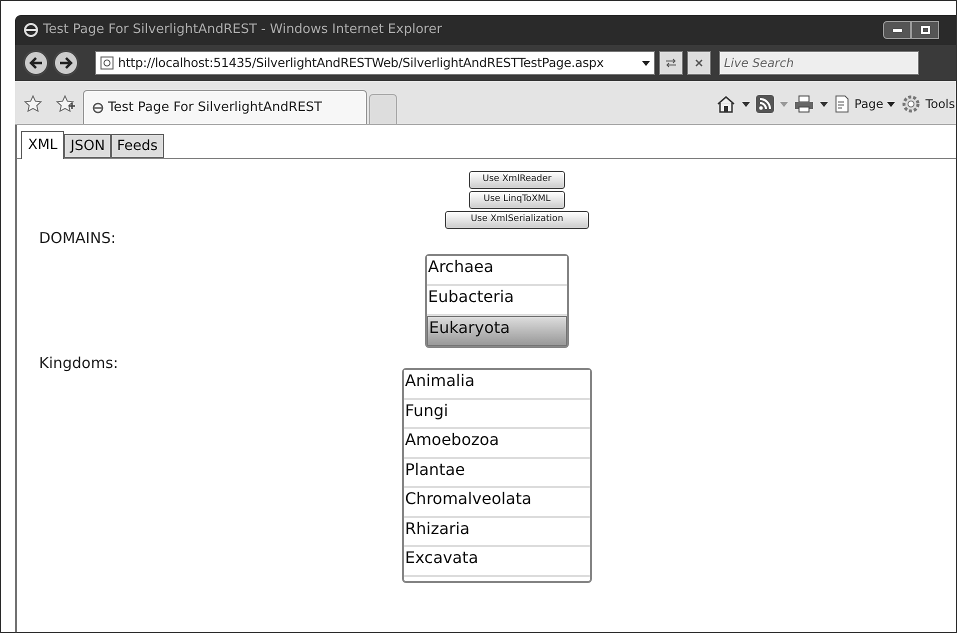  Describe the element at coordinates (242, 30) in the screenshot. I see `window-title: Test Page For SilverlightAndREST - Windows Internet Explorer` at that location.